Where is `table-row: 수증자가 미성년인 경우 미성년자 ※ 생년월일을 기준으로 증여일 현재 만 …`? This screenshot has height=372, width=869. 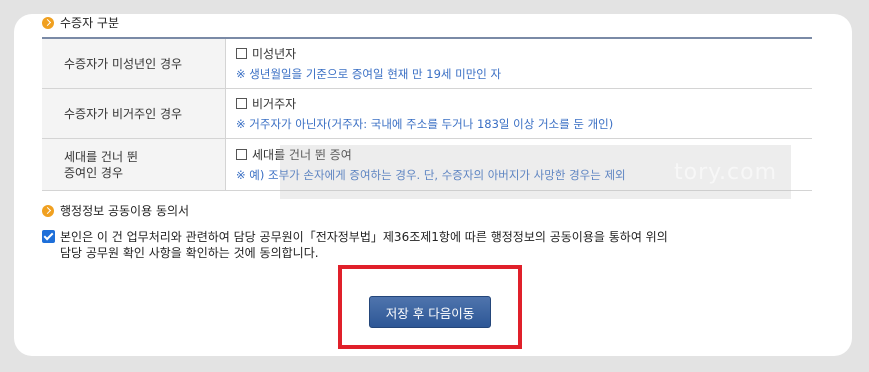 table-row: 수증자가 미성년인 경우 미성년자 ※ 생년월일을 기준으로 증여일 현재 만 … is located at coordinates (427, 63).